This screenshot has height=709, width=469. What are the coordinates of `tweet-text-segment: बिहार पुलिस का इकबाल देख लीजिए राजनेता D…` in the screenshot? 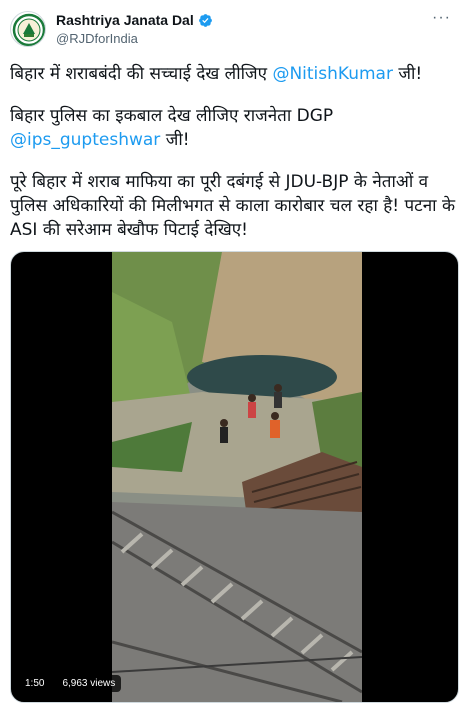 It's located at (172, 116).